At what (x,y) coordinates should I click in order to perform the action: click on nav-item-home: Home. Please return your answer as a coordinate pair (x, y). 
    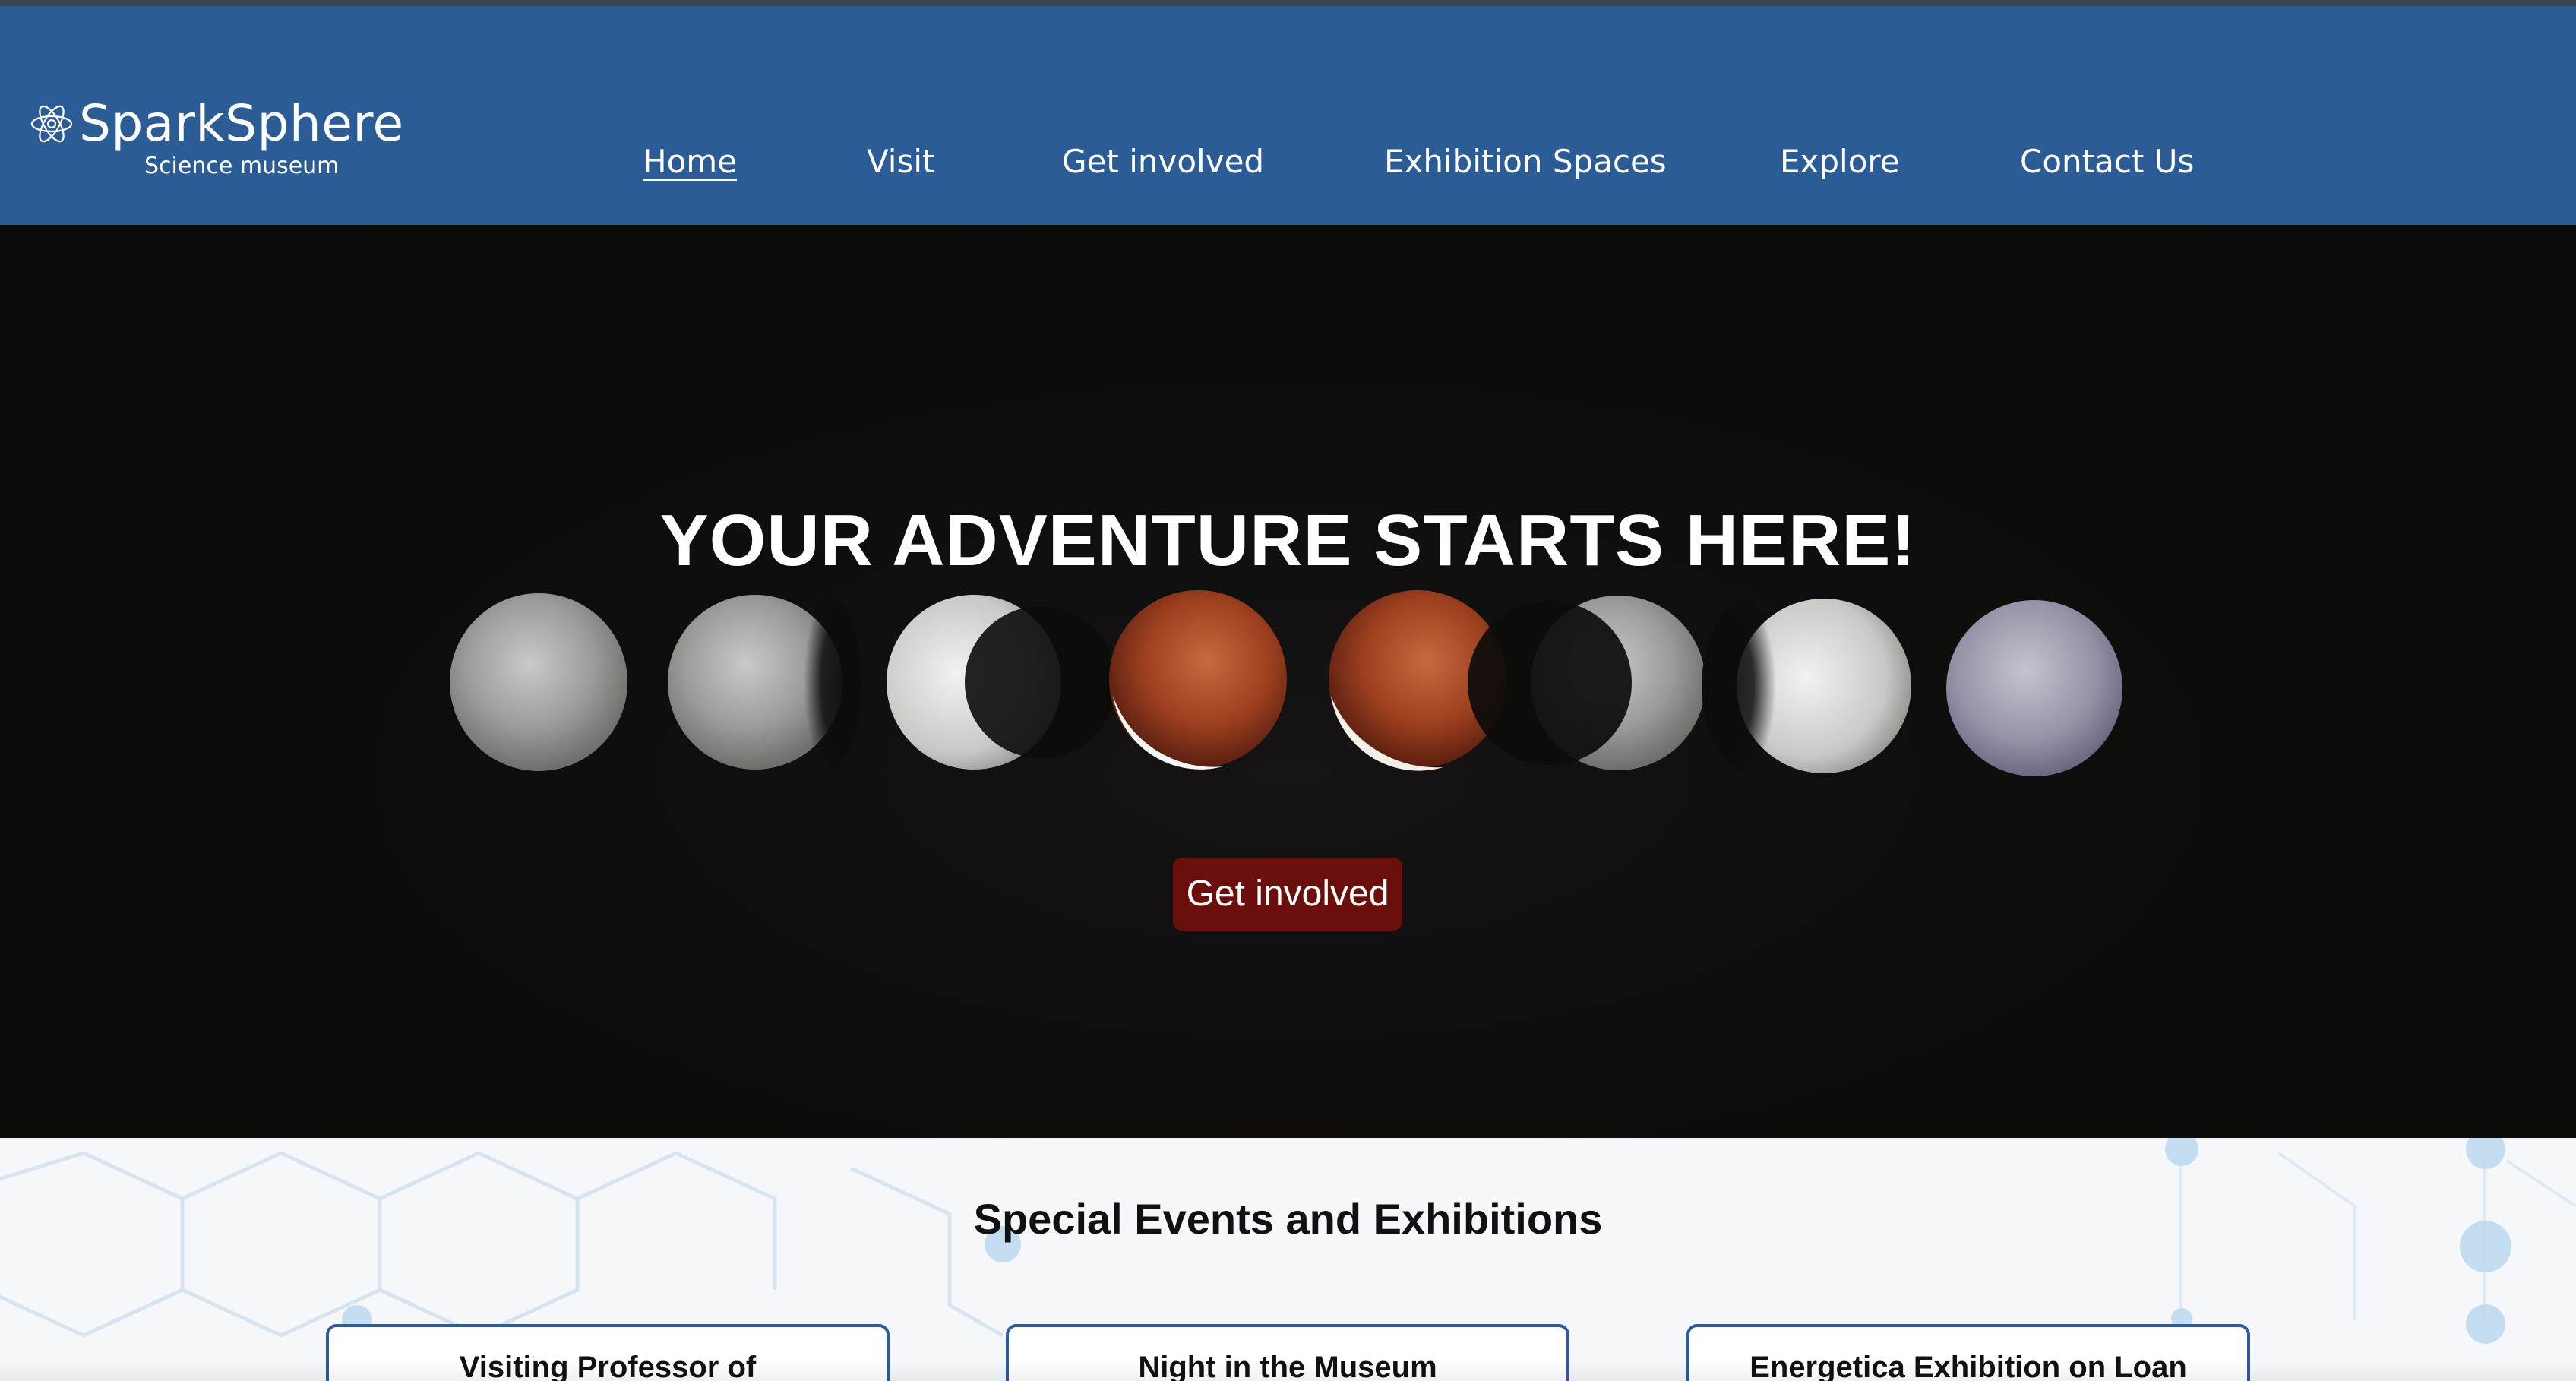
    Looking at the image, I should click on (690, 161).